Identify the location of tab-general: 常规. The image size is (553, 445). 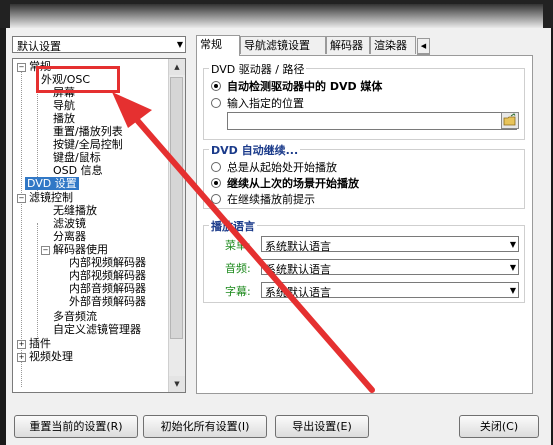
(218, 45).